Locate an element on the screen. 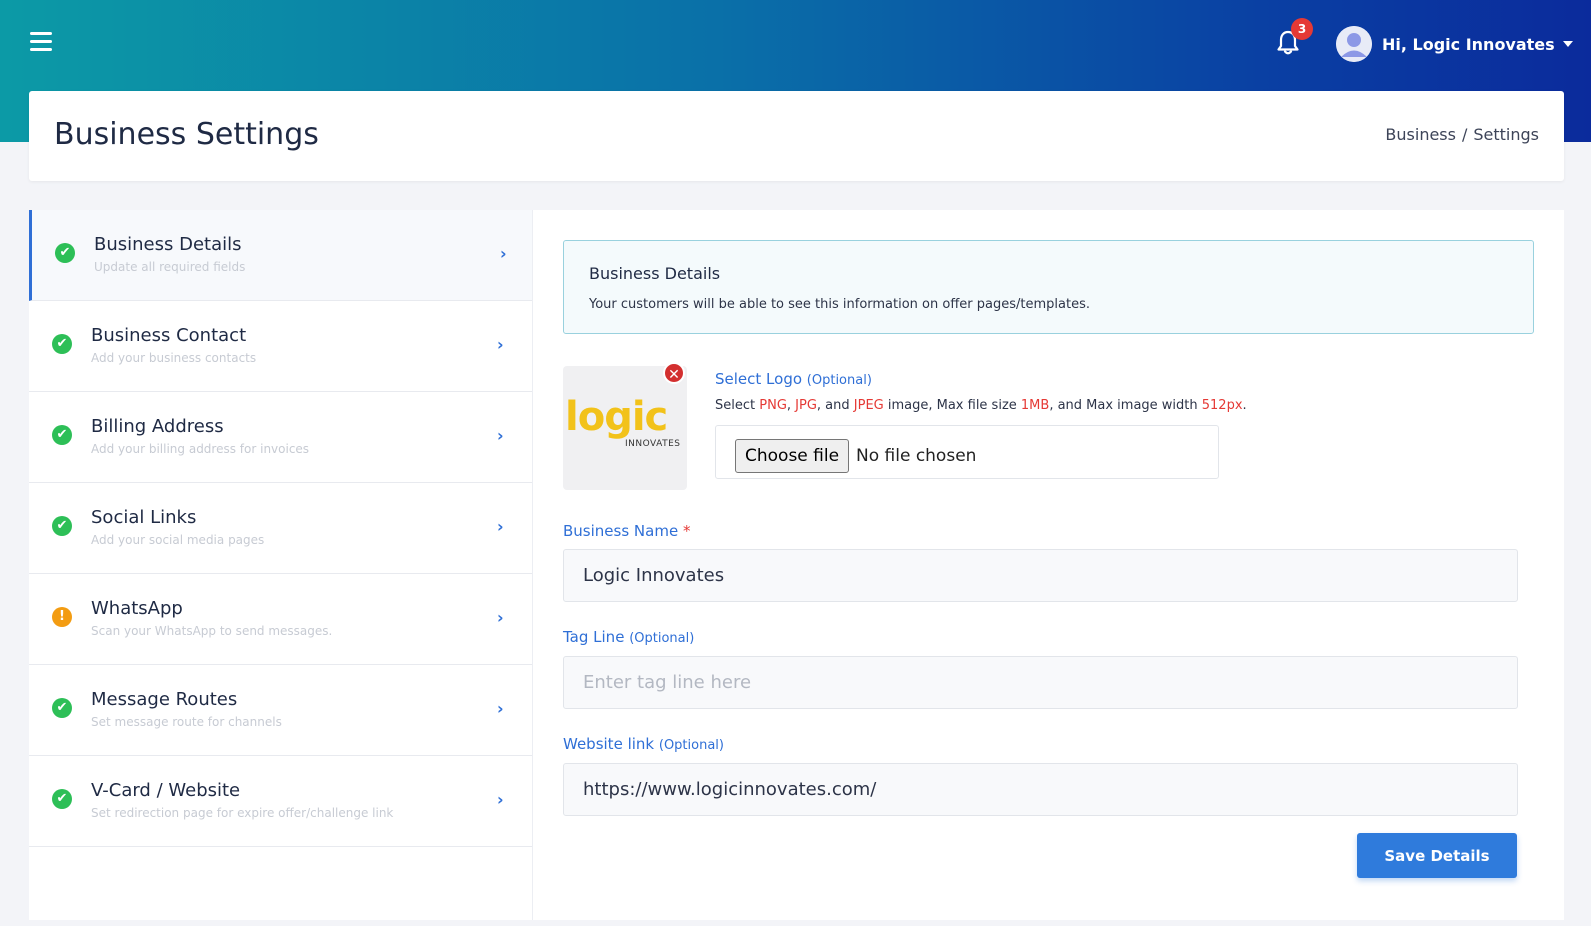 This screenshot has width=1591, height=926. sidebar-item-title: V-Card / Website is located at coordinates (166, 790).